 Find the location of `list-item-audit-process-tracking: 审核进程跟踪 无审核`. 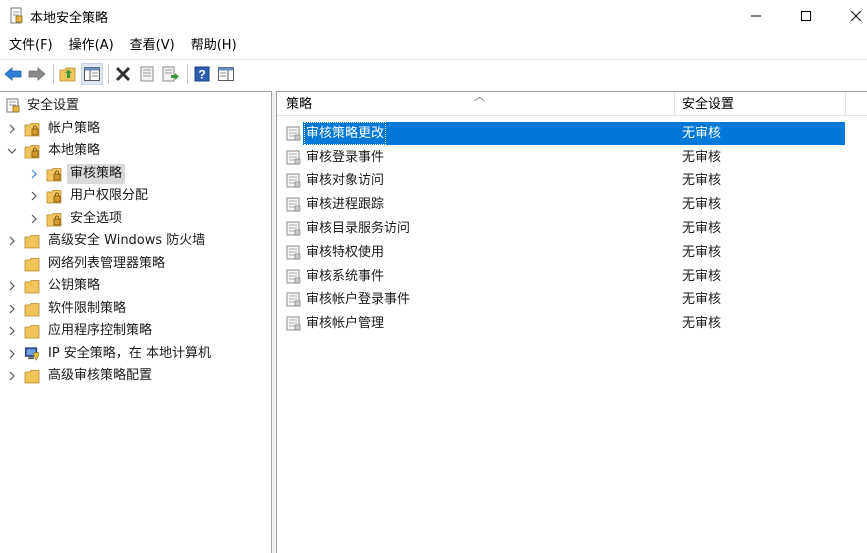

list-item-audit-process-tracking: 审核进程跟踪 无审核 is located at coordinates (572, 204).